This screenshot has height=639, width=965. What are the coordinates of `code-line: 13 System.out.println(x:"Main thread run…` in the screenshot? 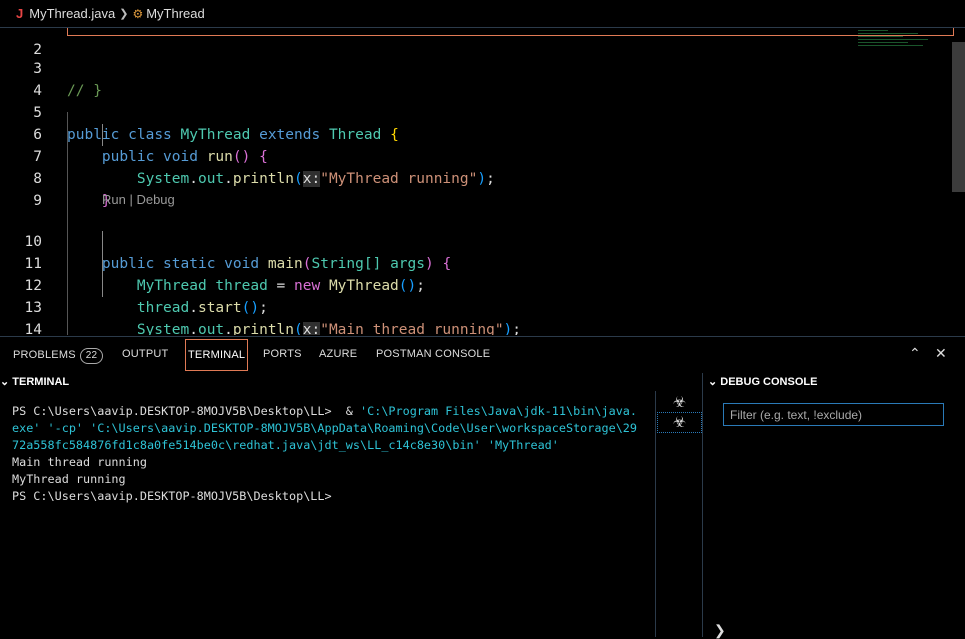 It's located at (475, 305).